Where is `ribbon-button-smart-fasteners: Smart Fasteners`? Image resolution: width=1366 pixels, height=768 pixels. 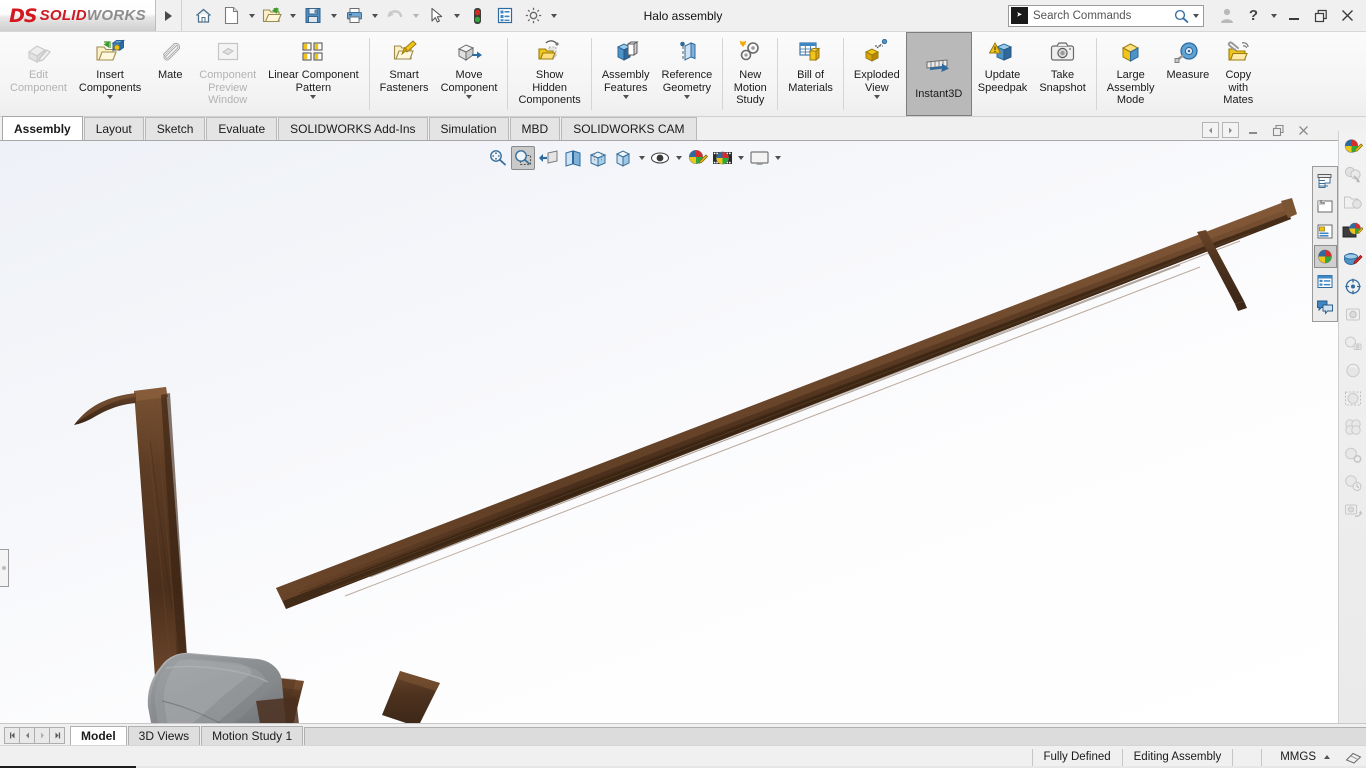
ribbon-button-smart-fasteners: Smart Fasteners is located at coordinates (404, 74).